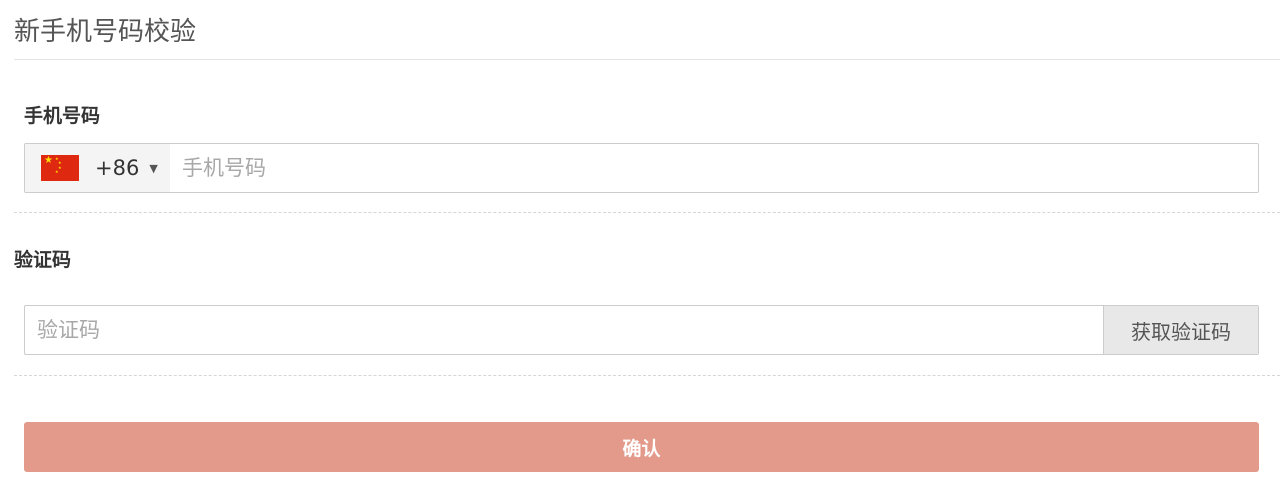  Describe the element at coordinates (60, 168) in the screenshot. I see `china-flag-icon: ★ ★ ★ ★ ★` at that location.